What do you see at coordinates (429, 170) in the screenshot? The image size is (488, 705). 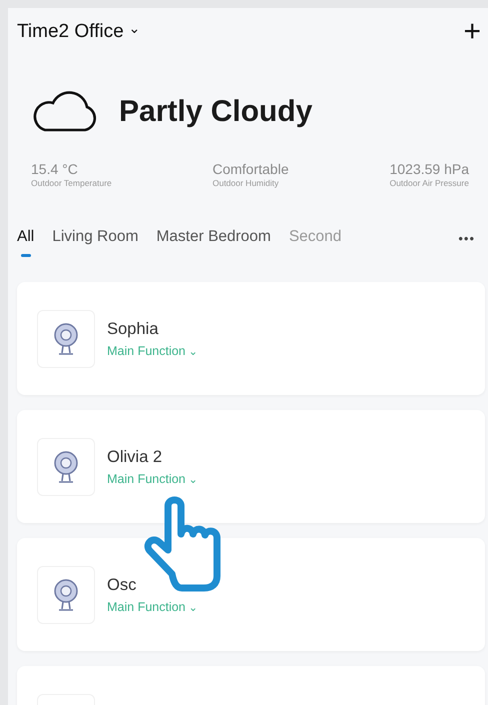 I see `stat-value: 1023.59 hPa` at bounding box center [429, 170].